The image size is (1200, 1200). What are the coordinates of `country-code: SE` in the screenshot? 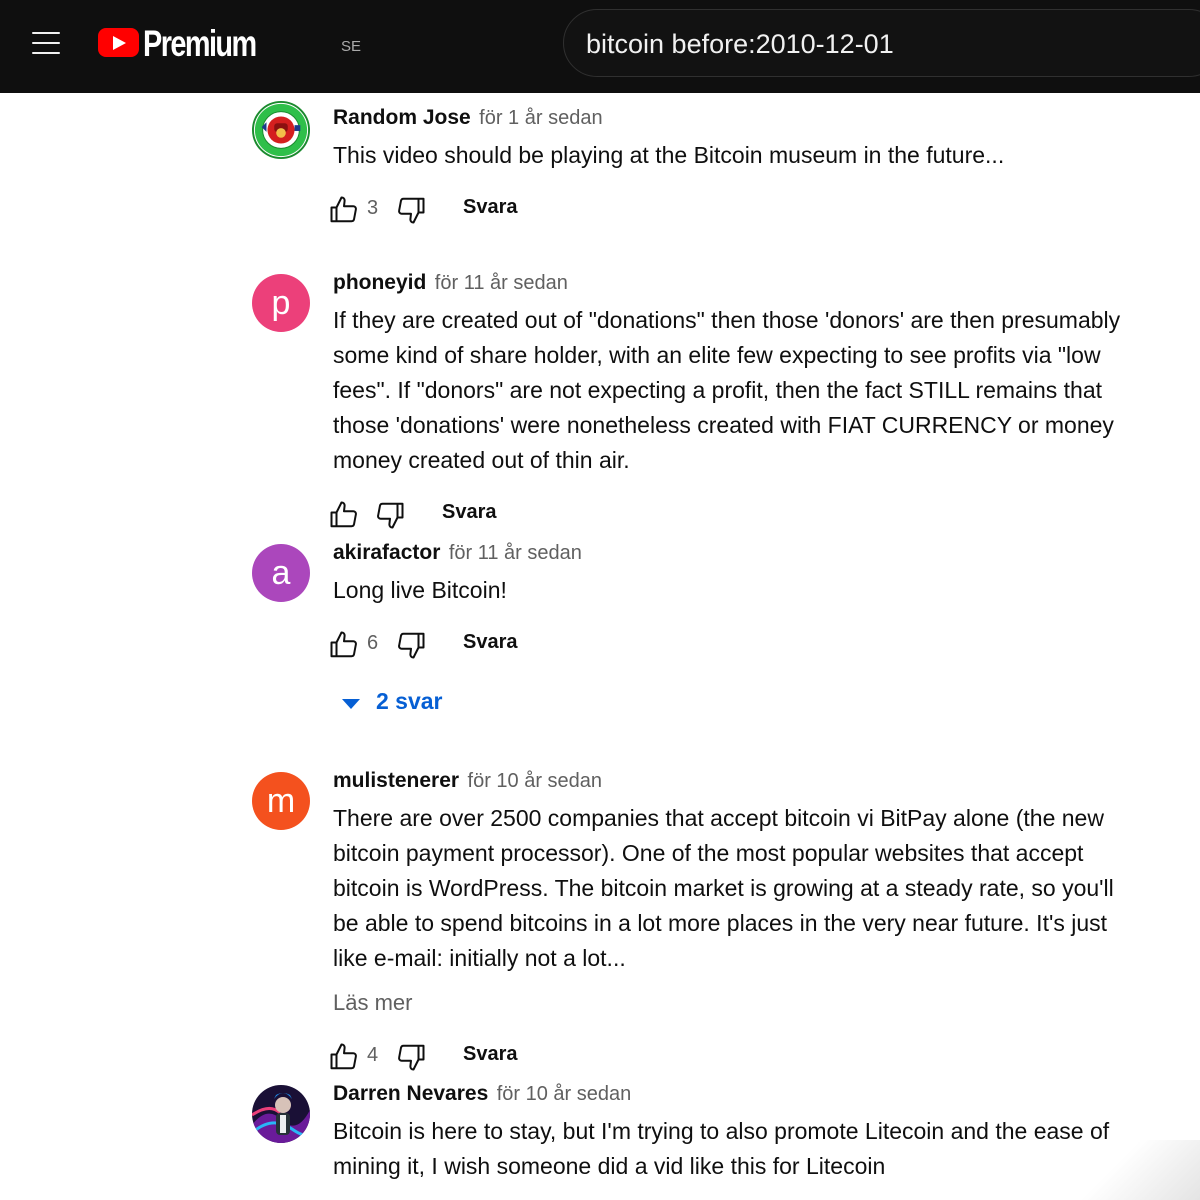 It's located at (351, 46).